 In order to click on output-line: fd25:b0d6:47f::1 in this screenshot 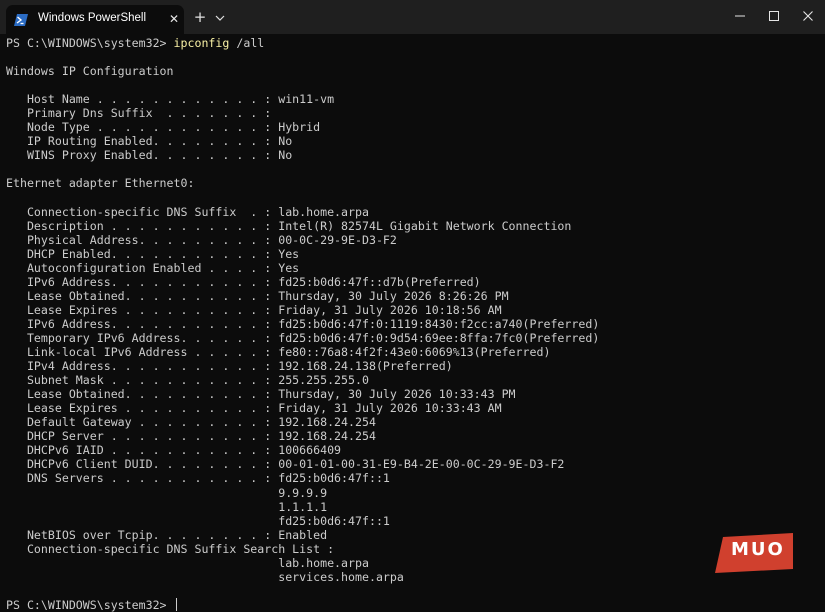, I will do `click(198, 520)`.